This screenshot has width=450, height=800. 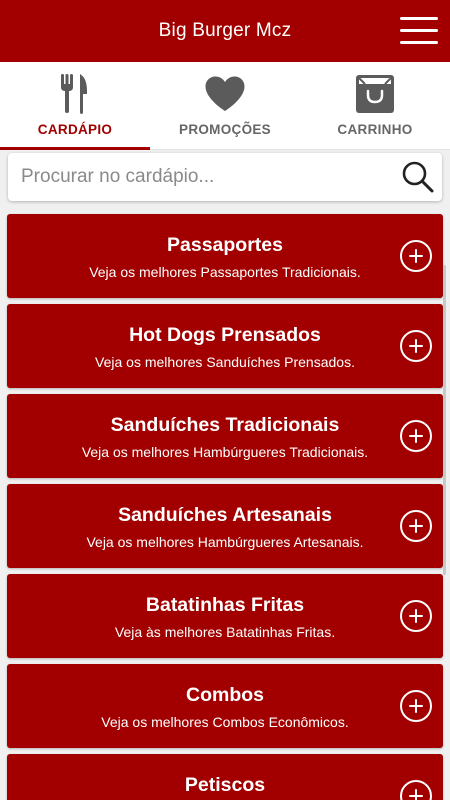 What do you see at coordinates (225, 129) in the screenshot?
I see `tab-label: PROMOÇÕES` at bounding box center [225, 129].